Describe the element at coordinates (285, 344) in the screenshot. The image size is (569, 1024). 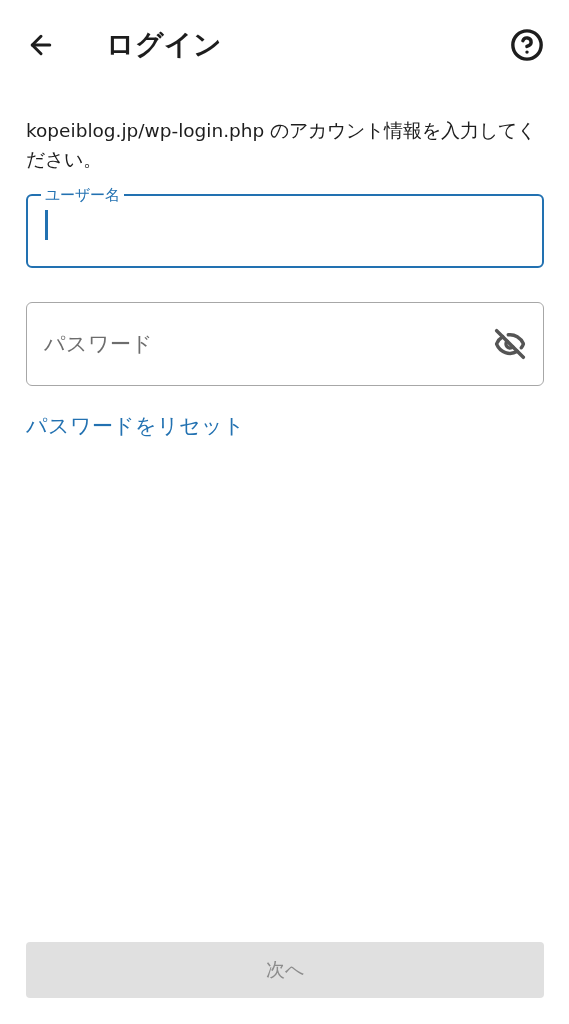
I see `password-field: パスワード` at that location.